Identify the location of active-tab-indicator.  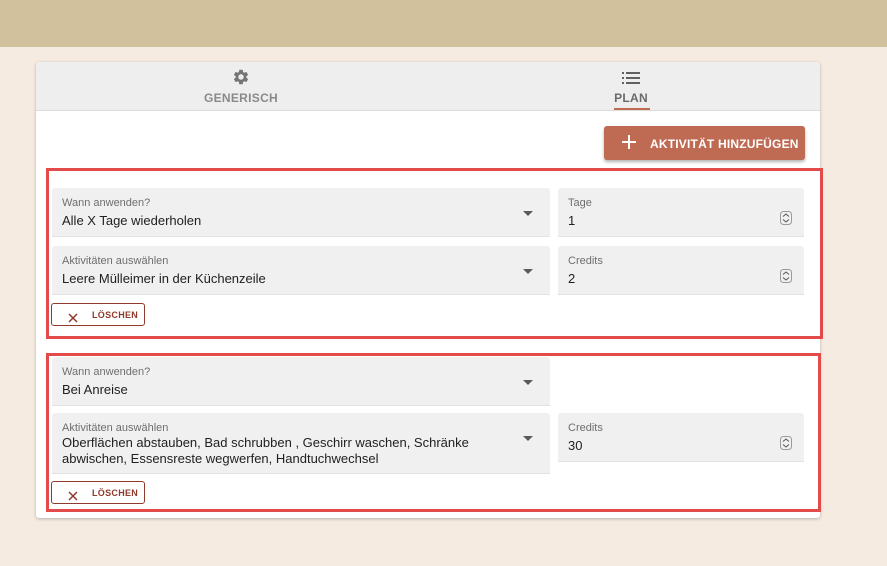
(632, 109).